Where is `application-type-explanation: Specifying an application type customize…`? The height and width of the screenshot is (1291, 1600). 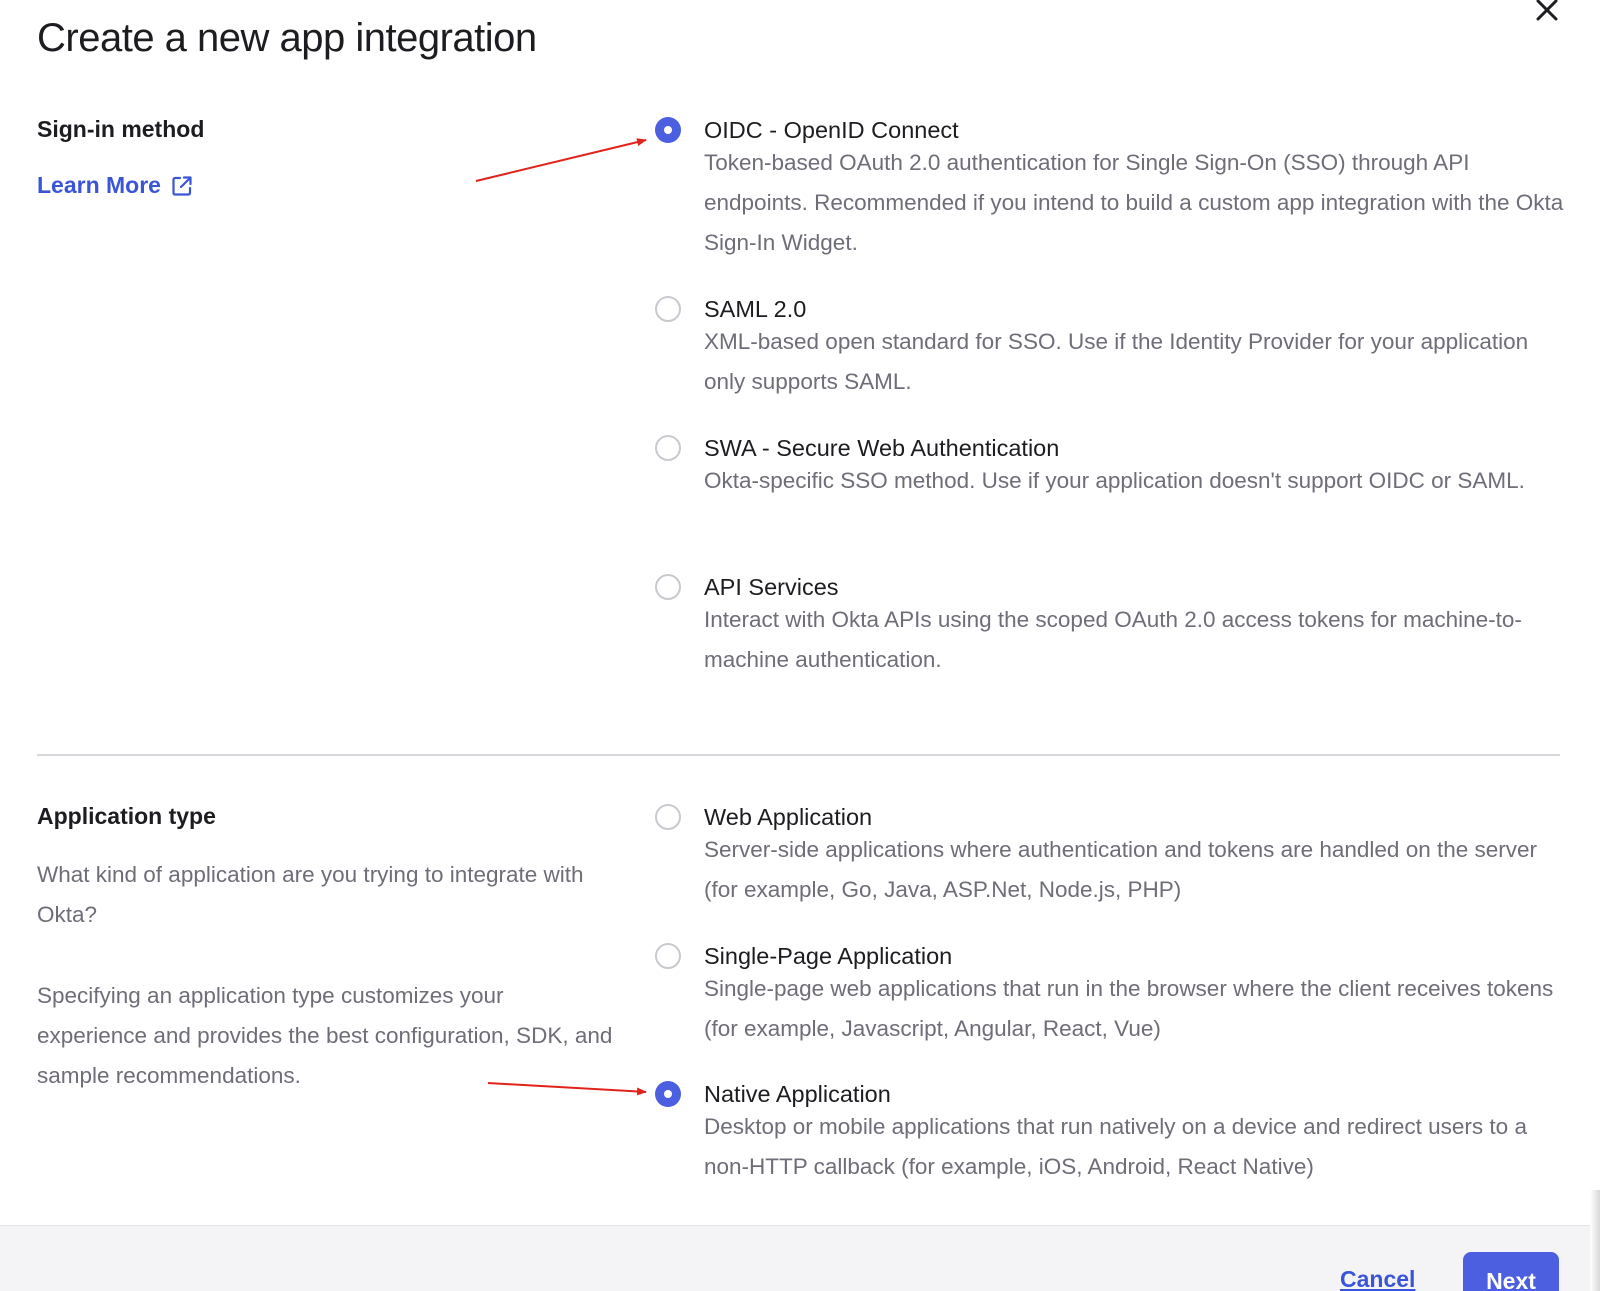
application-type-explanation: Specifying an application type customize… is located at coordinates (325, 1035).